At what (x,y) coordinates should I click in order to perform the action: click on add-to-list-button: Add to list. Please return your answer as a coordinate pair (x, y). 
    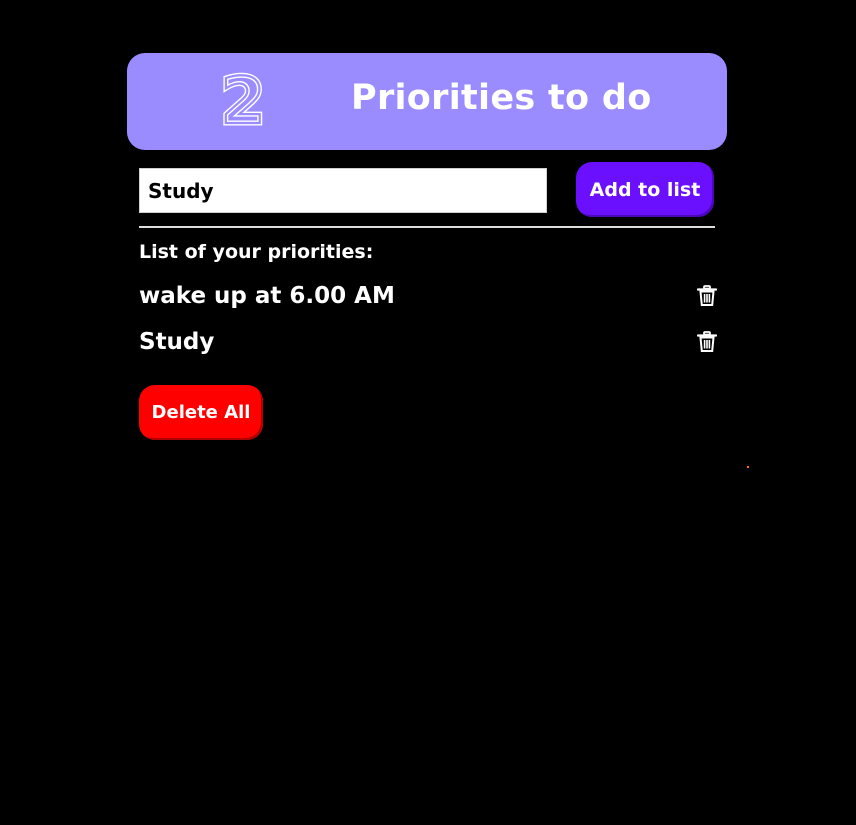
    Looking at the image, I should click on (645, 189).